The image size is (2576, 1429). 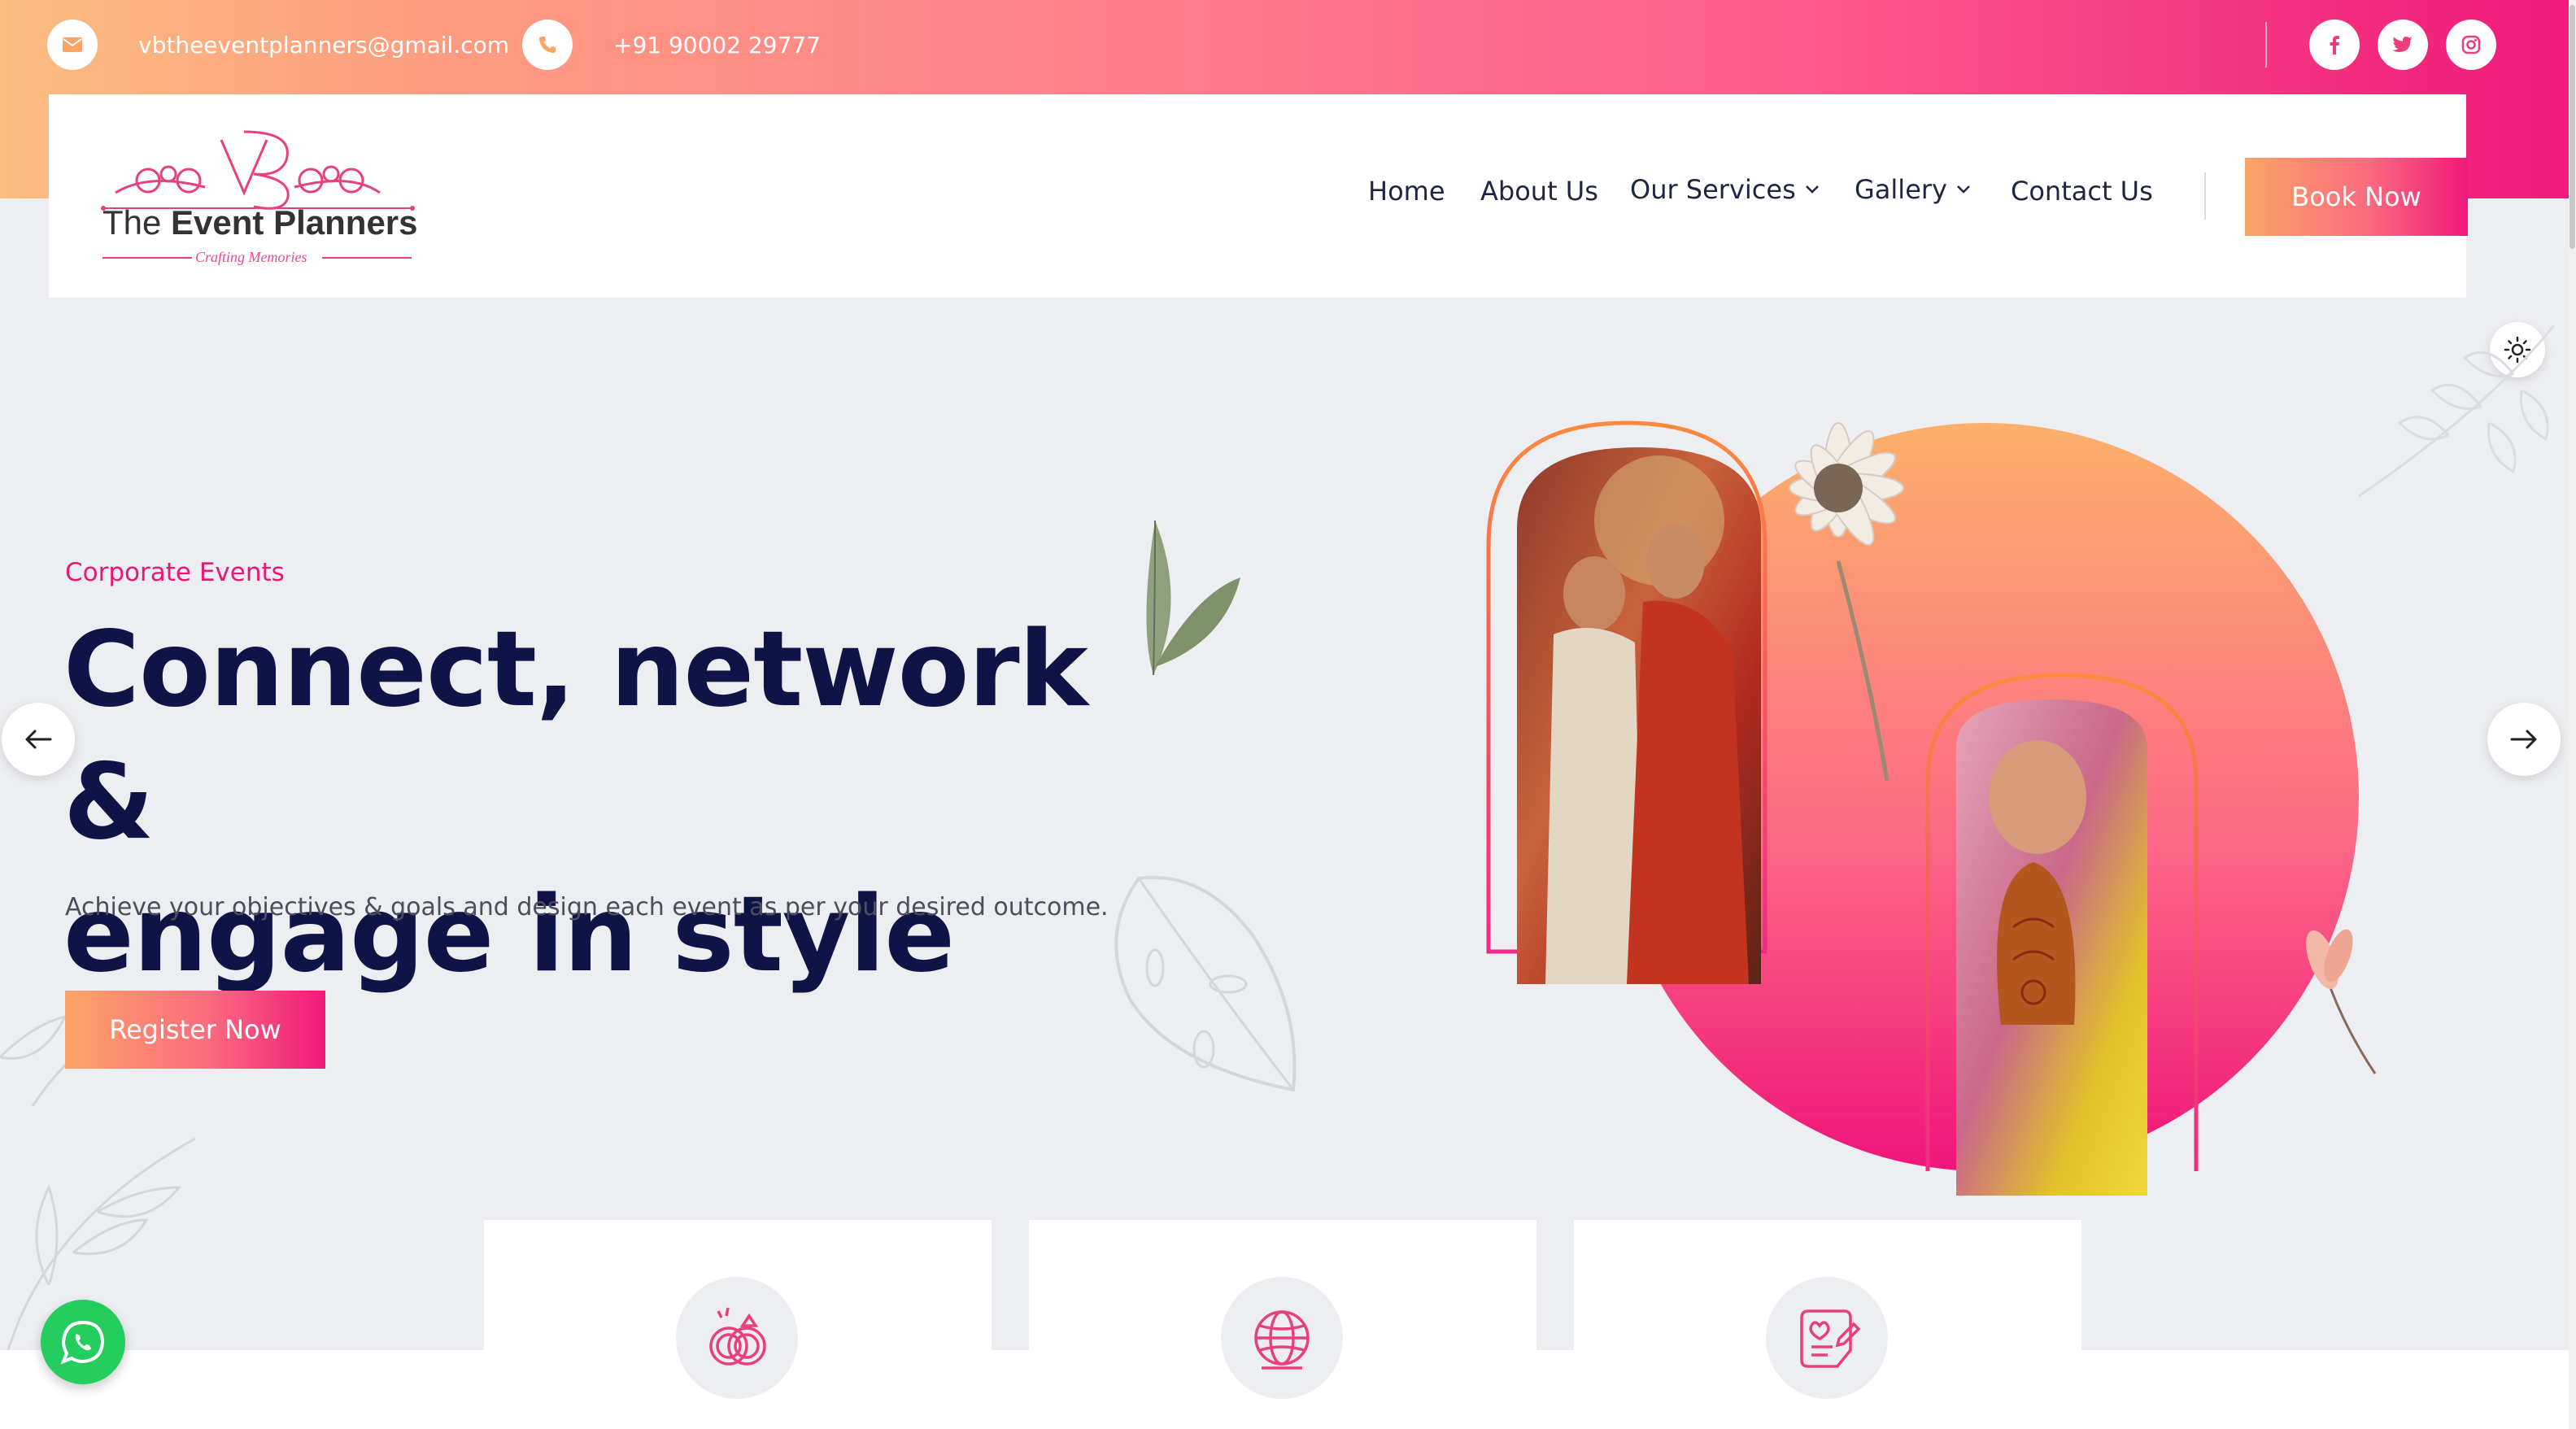 I want to click on rings-icon, so click(x=737, y=1338).